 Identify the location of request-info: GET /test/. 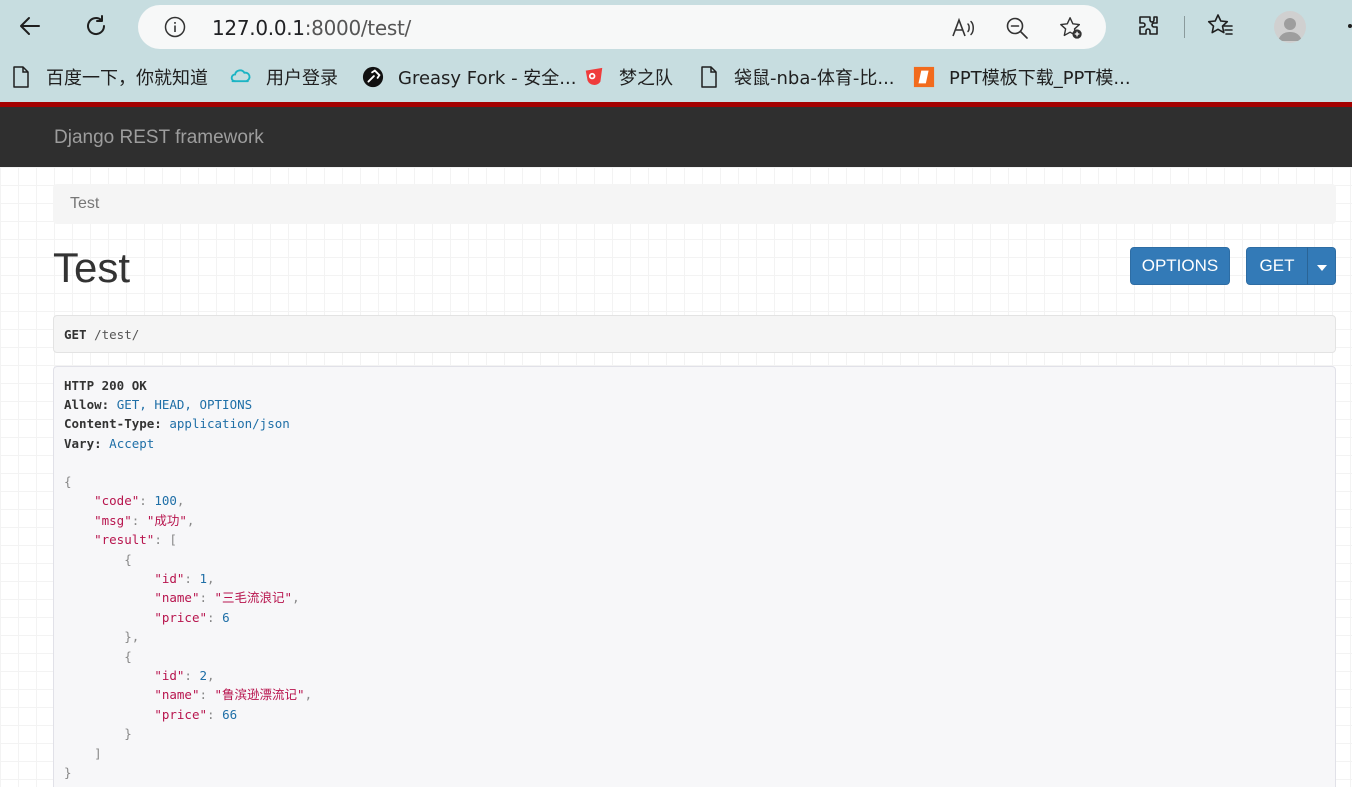
(694, 334).